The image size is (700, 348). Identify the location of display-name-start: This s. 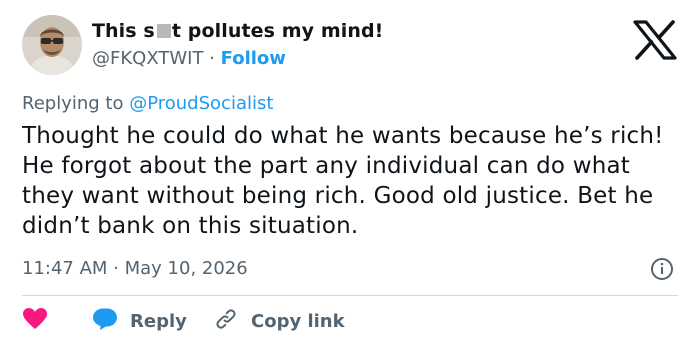
(123, 31).